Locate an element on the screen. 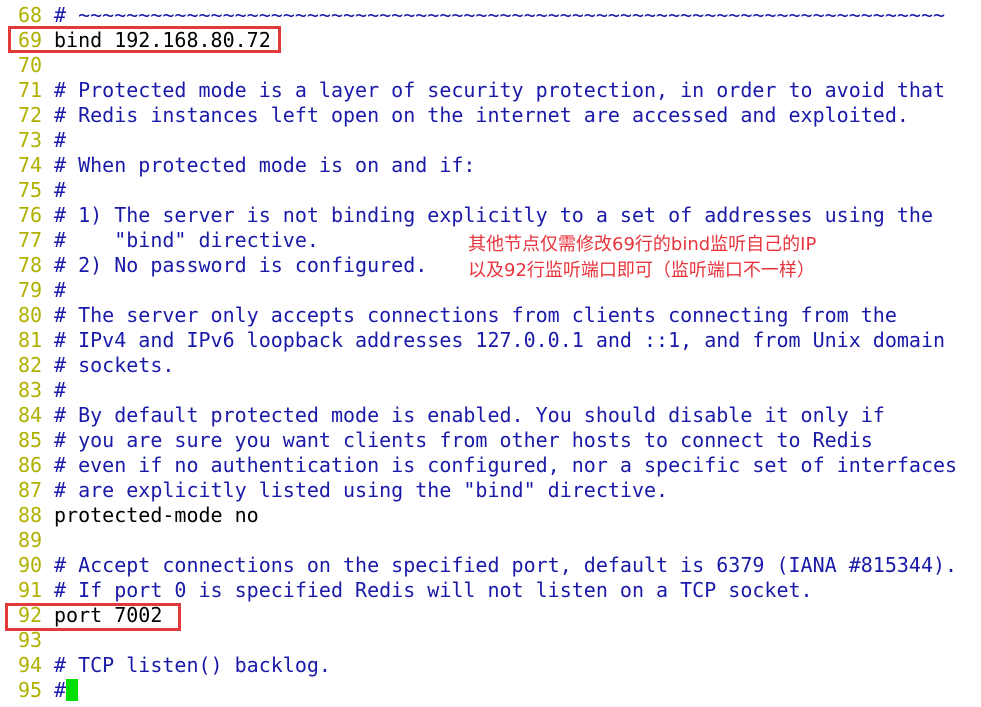  line-number: 84 is located at coordinates (30, 415).